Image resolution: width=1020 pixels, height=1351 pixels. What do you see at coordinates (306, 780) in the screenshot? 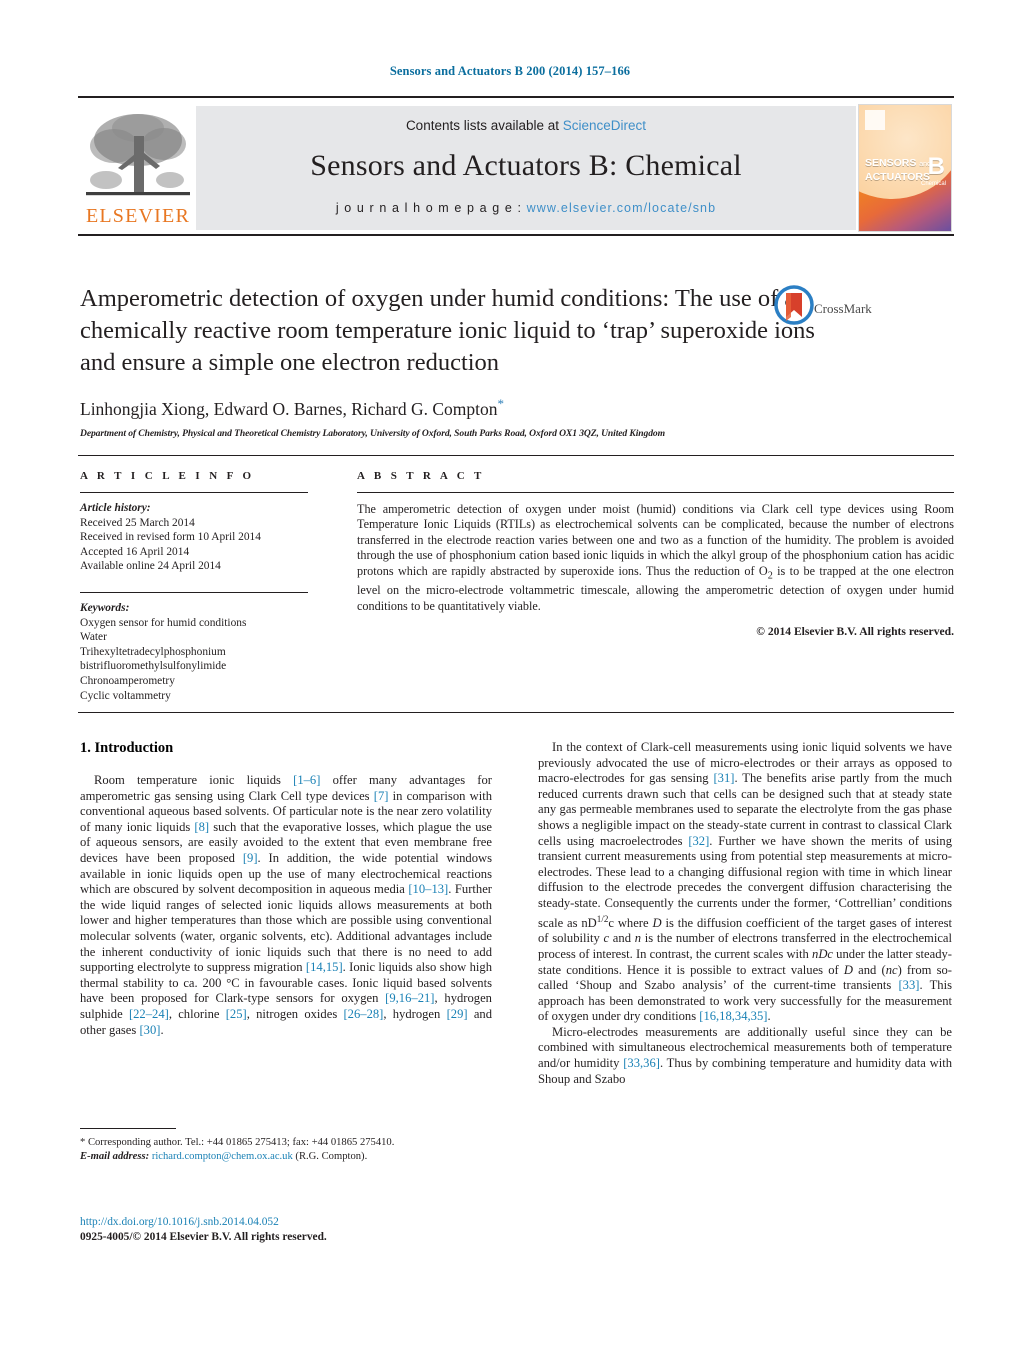
I see `citation-ref: [1–6]` at bounding box center [306, 780].